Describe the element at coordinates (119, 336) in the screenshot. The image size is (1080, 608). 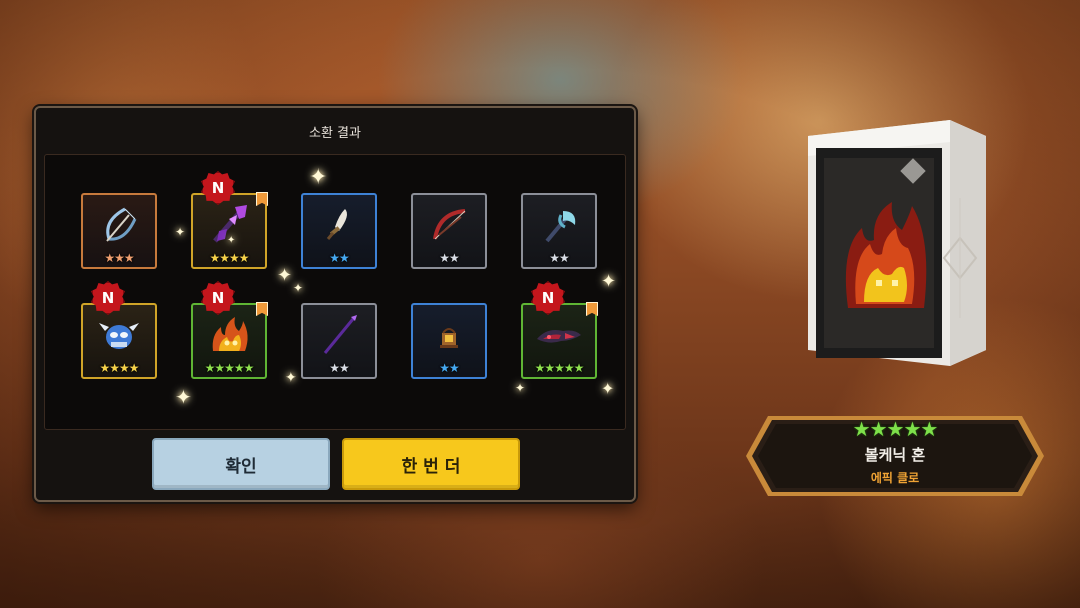
I see `frost-mask-icon` at that location.